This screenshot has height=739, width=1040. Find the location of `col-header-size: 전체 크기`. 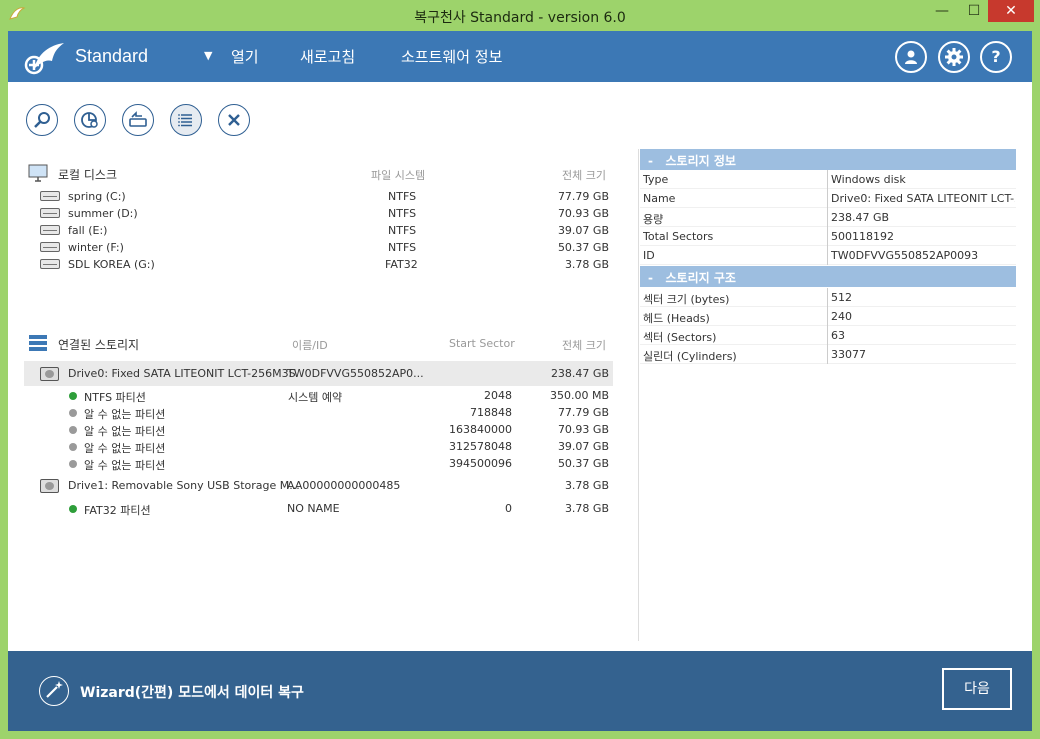

col-header-size: 전체 크기 is located at coordinates (584, 175).